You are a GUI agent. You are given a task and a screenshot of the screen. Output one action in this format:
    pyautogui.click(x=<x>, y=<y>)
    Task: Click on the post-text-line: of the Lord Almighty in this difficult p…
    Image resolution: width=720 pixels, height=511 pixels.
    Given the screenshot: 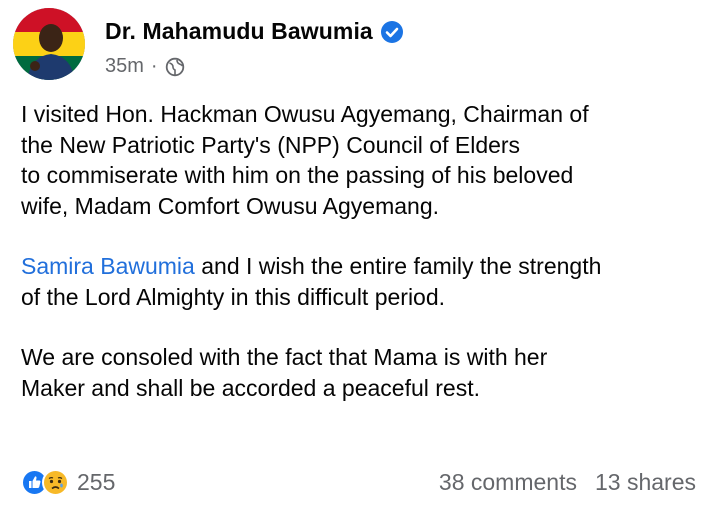 What is the action you would take?
    pyautogui.click(x=233, y=296)
    